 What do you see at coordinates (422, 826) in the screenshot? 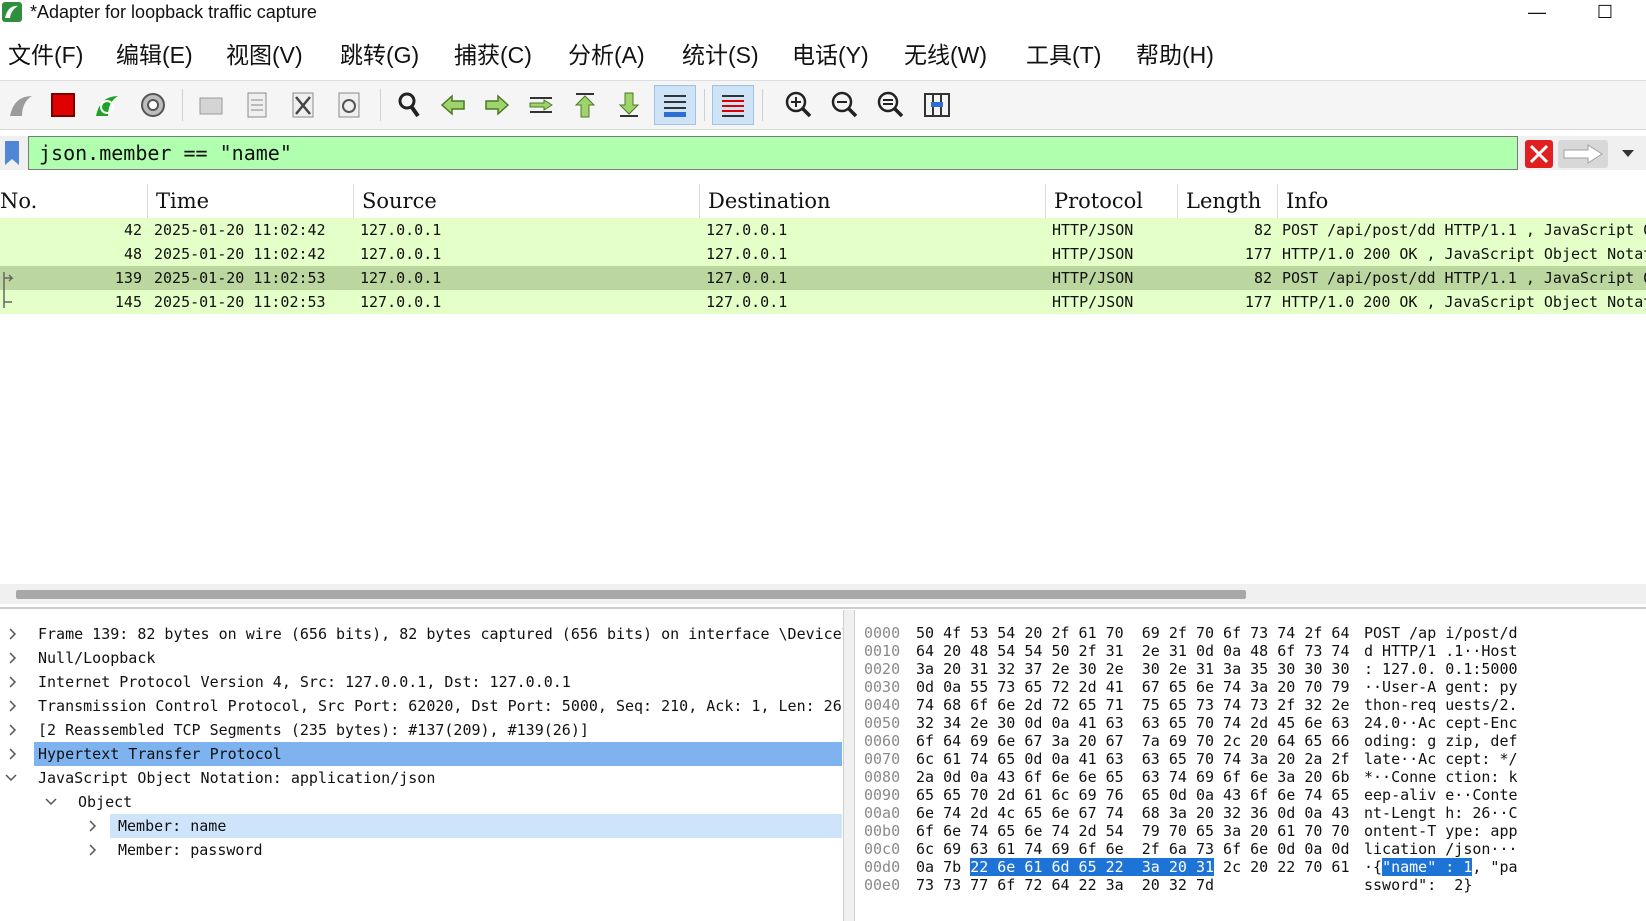
I see `tree-item-member-name: Member: name` at bounding box center [422, 826].